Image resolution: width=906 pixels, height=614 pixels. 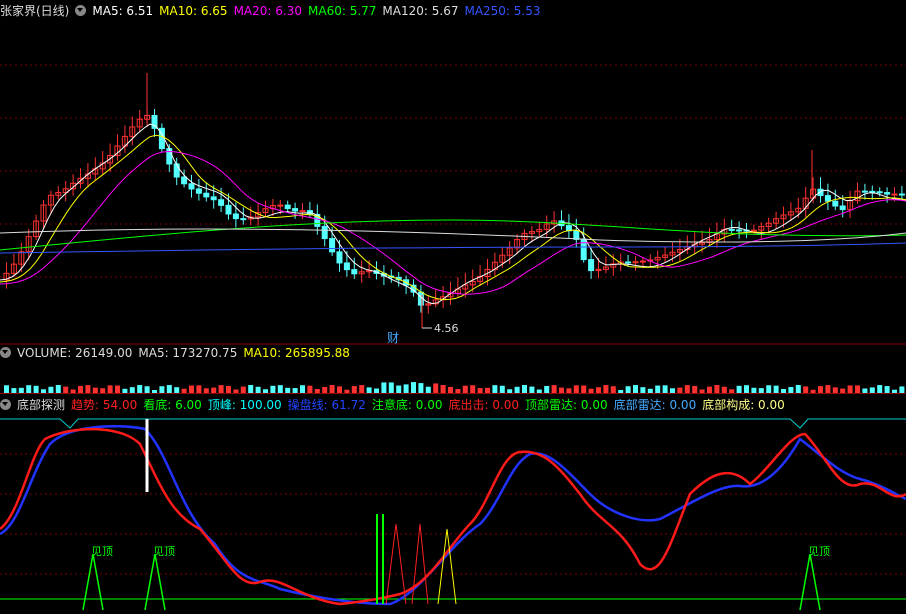 I want to click on peak-signal-labels: 见顶 见顶 见顶, so click(x=456, y=578).